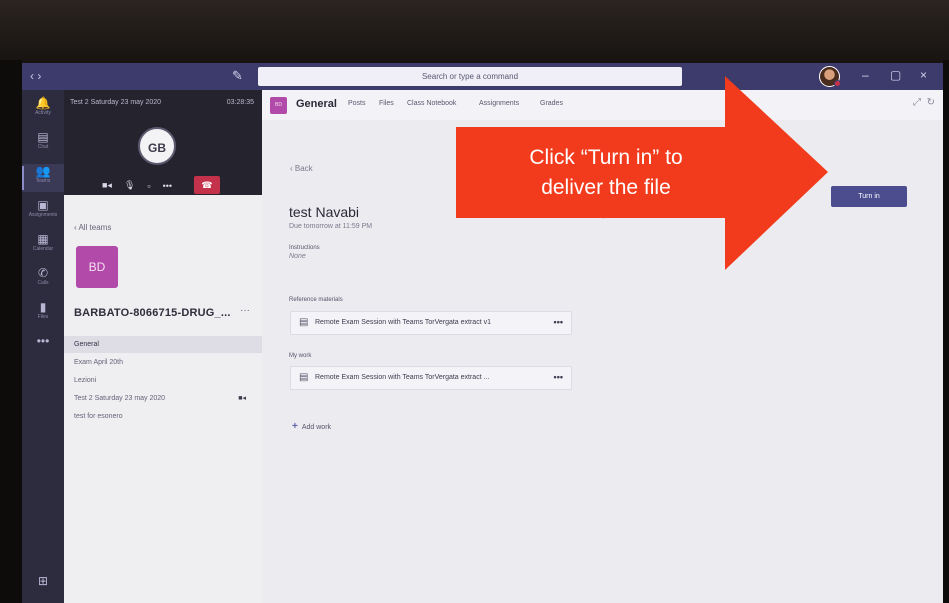  What do you see at coordinates (474, 34) in the screenshot?
I see `laptop-bezel-top` at bounding box center [474, 34].